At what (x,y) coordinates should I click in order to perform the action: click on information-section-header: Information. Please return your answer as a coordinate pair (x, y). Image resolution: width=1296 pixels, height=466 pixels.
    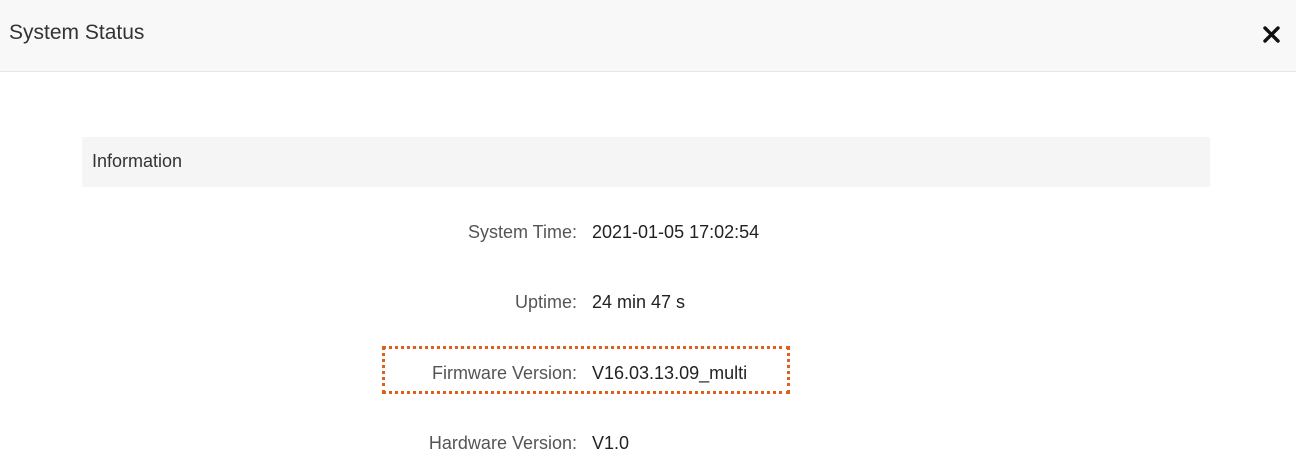
    Looking at the image, I should click on (646, 162).